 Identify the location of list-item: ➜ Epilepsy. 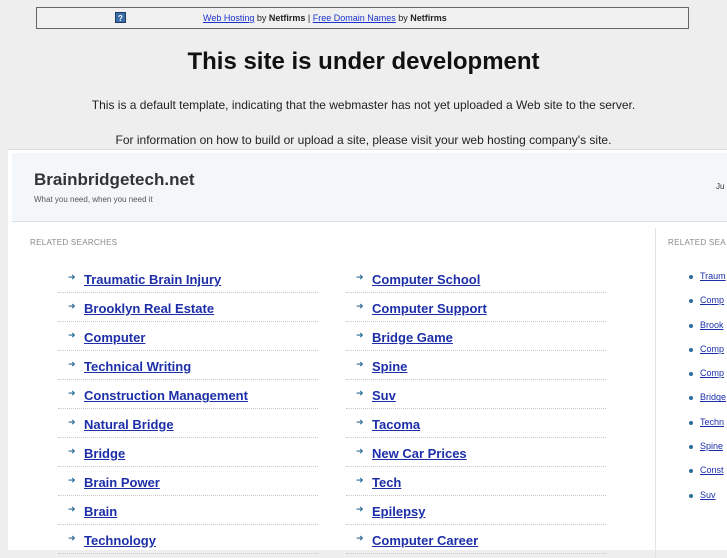
(476, 510).